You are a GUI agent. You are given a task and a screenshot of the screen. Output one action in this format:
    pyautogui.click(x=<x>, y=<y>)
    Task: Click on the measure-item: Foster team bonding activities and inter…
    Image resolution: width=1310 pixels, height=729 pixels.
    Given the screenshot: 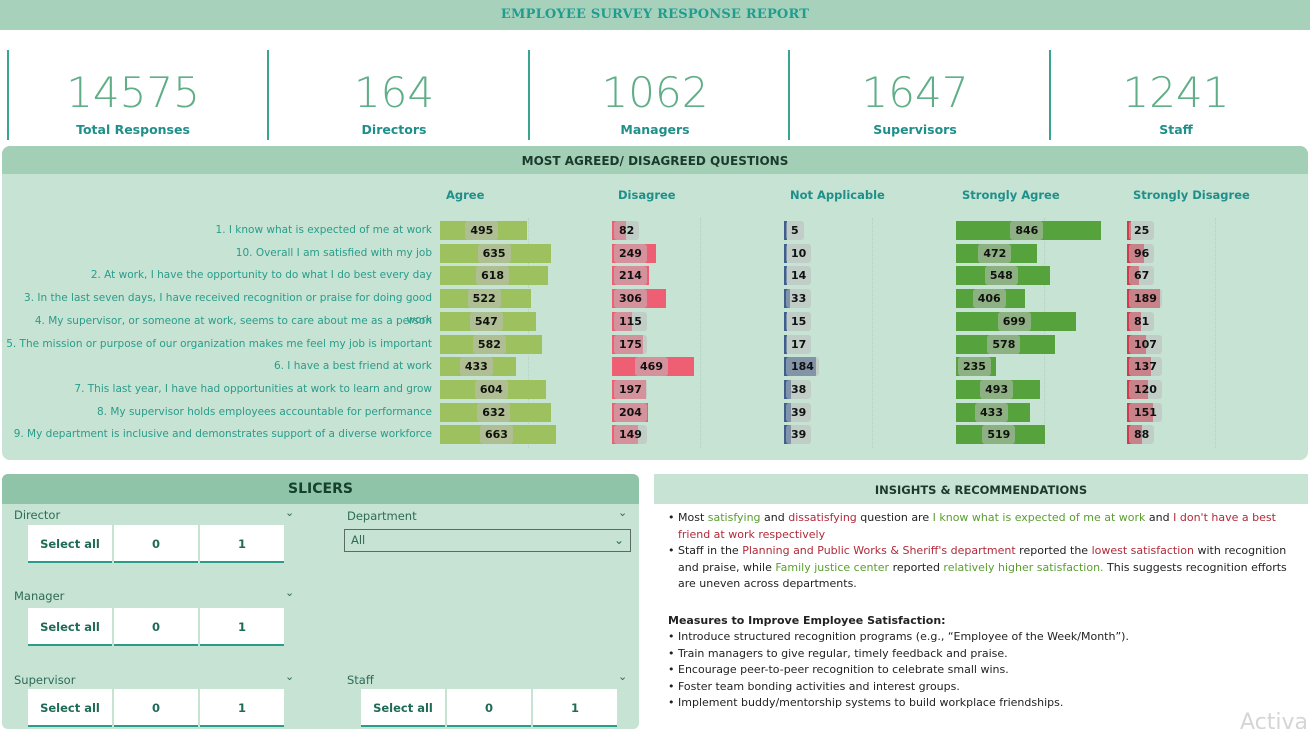 What is the action you would take?
    pyautogui.click(x=982, y=687)
    